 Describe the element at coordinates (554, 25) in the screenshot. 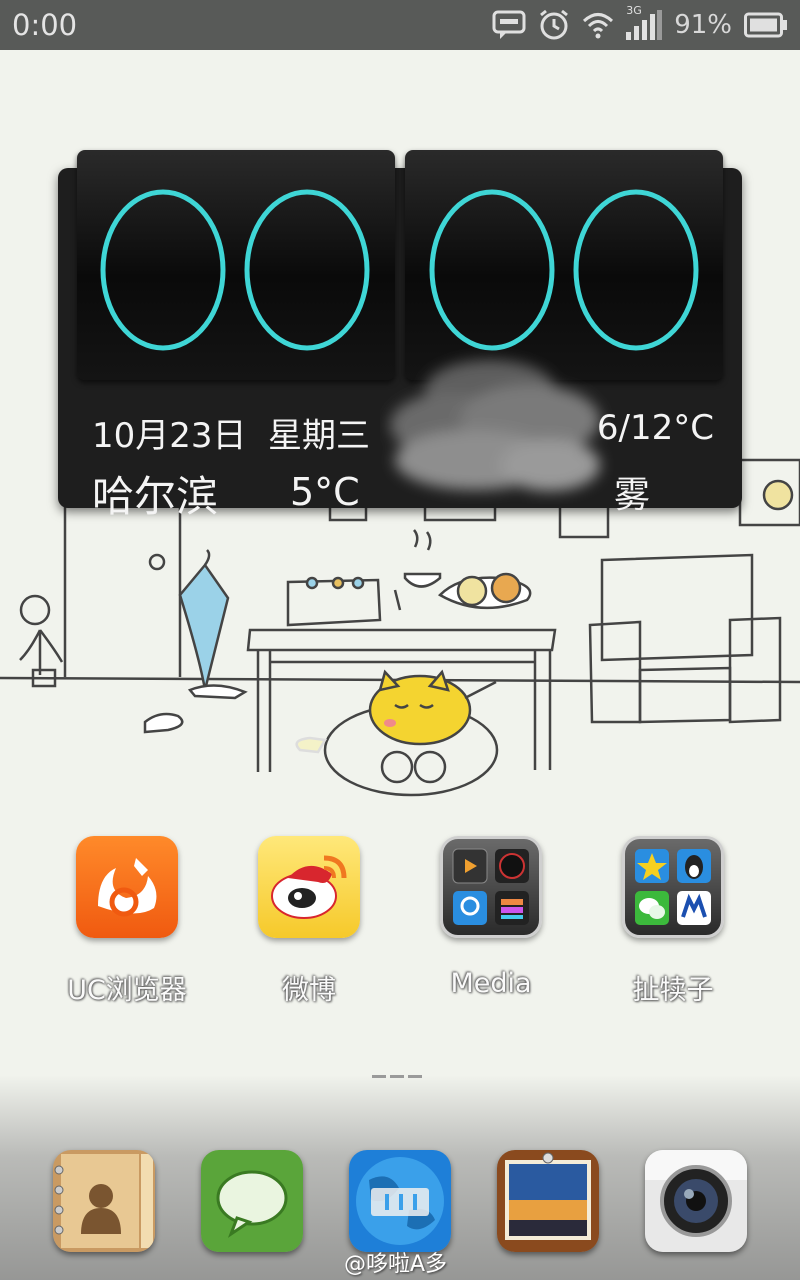

I see `alarm-icon` at that location.